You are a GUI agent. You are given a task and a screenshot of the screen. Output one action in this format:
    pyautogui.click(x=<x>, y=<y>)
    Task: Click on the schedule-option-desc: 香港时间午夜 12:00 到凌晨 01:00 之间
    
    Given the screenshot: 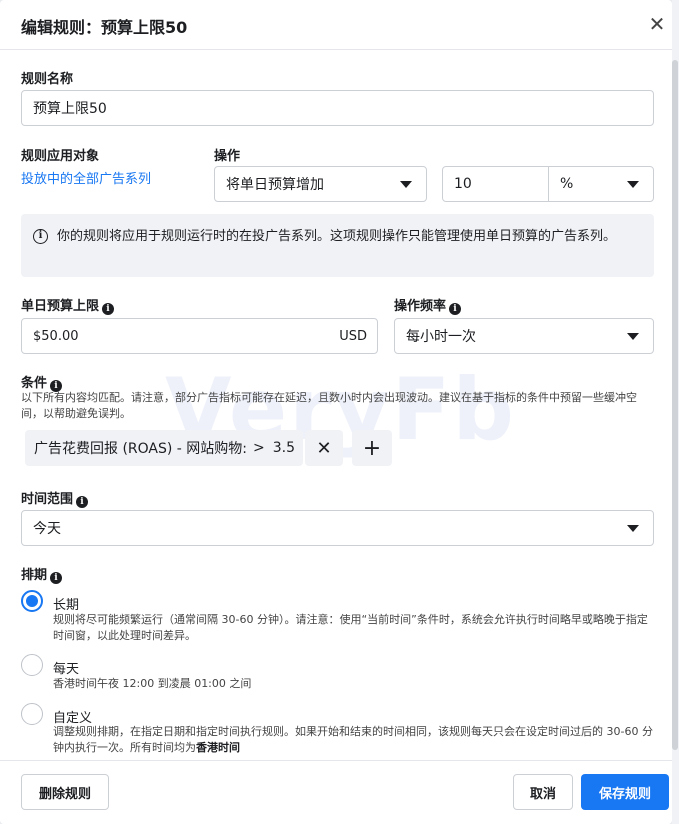 What is the action you would take?
    pyautogui.click(x=152, y=683)
    